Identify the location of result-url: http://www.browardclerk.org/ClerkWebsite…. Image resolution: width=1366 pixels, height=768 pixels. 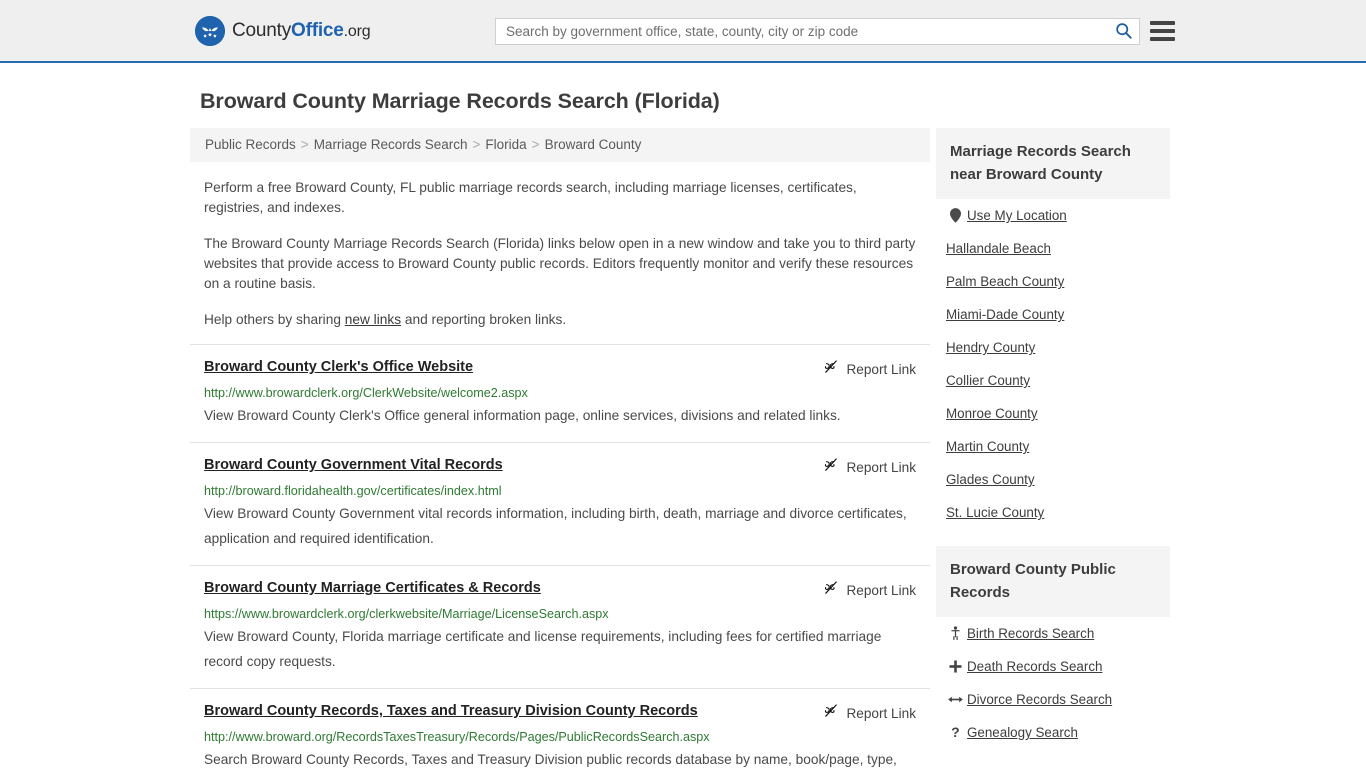
(366, 393).